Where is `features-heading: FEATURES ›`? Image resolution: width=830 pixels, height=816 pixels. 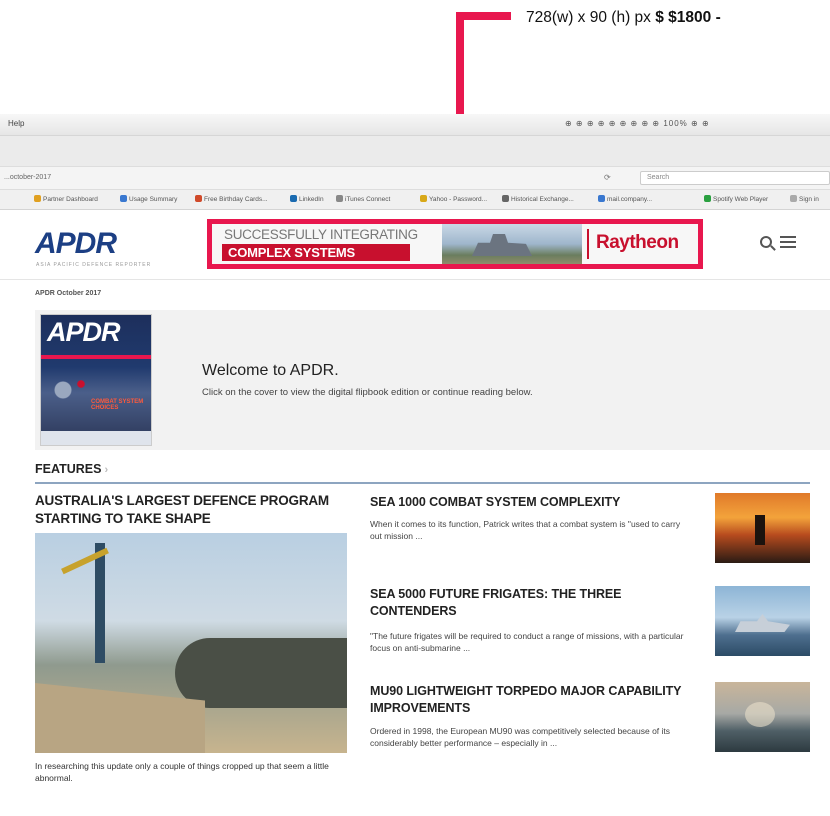 features-heading: FEATURES › is located at coordinates (71, 469).